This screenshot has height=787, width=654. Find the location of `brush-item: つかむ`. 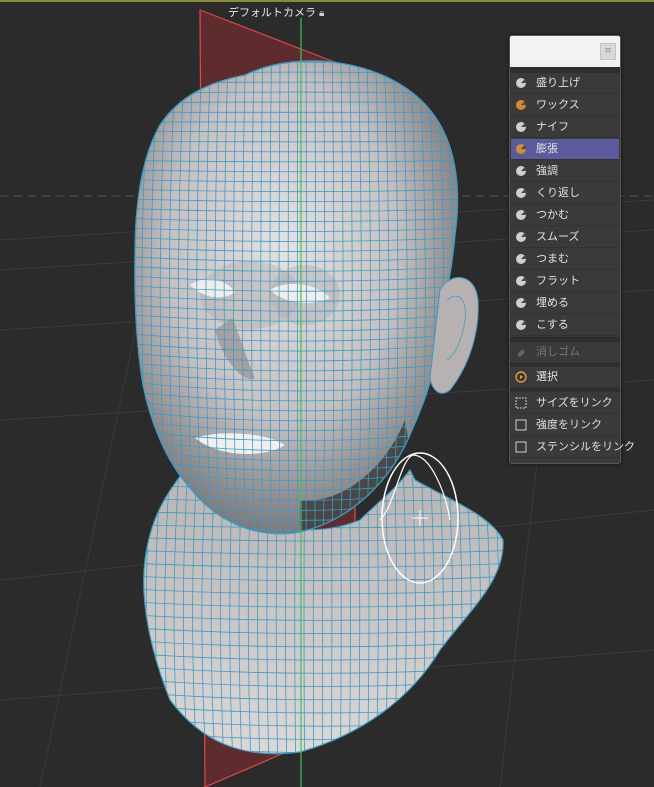

brush-item: つかむ is located at coordinates (565, 215).